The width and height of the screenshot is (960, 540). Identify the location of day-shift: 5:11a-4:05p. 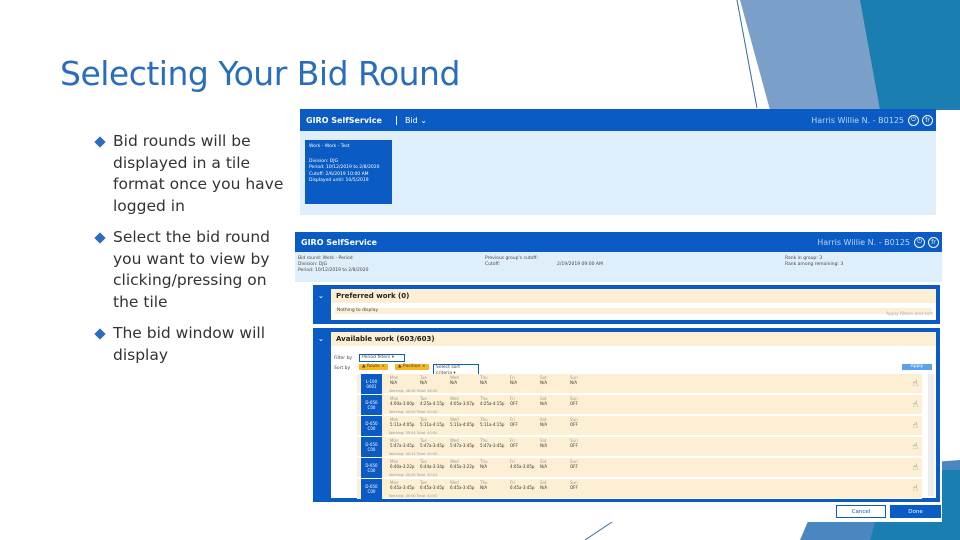
(402, 424).